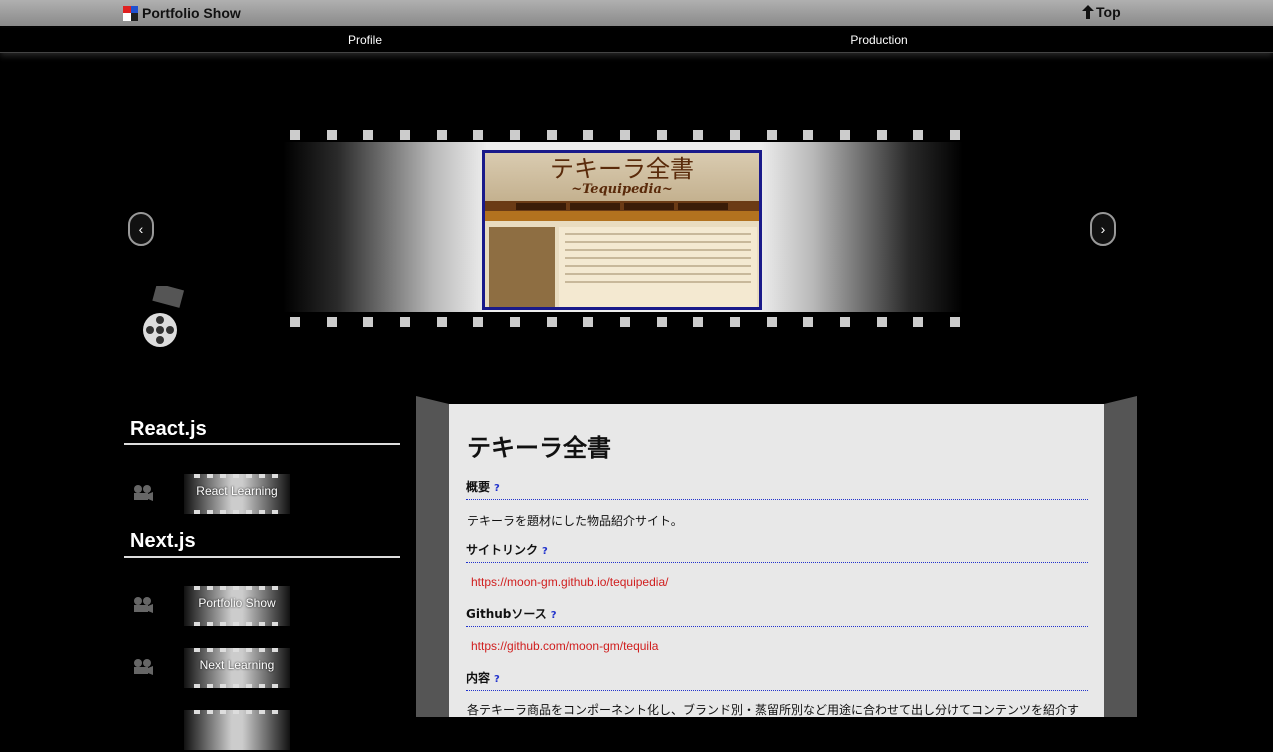 The width and height of the screenshot is (1273, 752). Describe the element at coordinates (564, 646) in the screenshot. I see `github-link: https://github.com/moon-gm/tequila` at that location.